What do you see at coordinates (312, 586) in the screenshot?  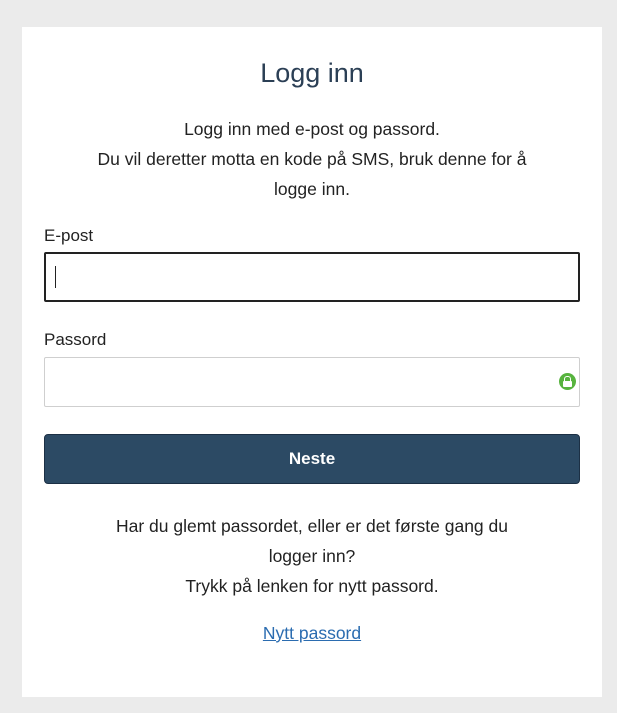 I see `help-line: Trykk på lenken for nytt passord.` at bounding box center [312, 586].